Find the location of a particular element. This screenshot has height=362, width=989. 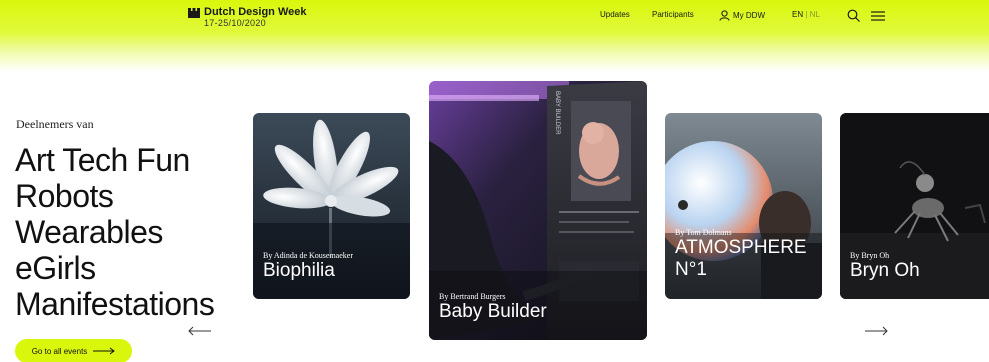

category-art-tech-fun: Art Tech Fun is located at coordinates (114, 160).